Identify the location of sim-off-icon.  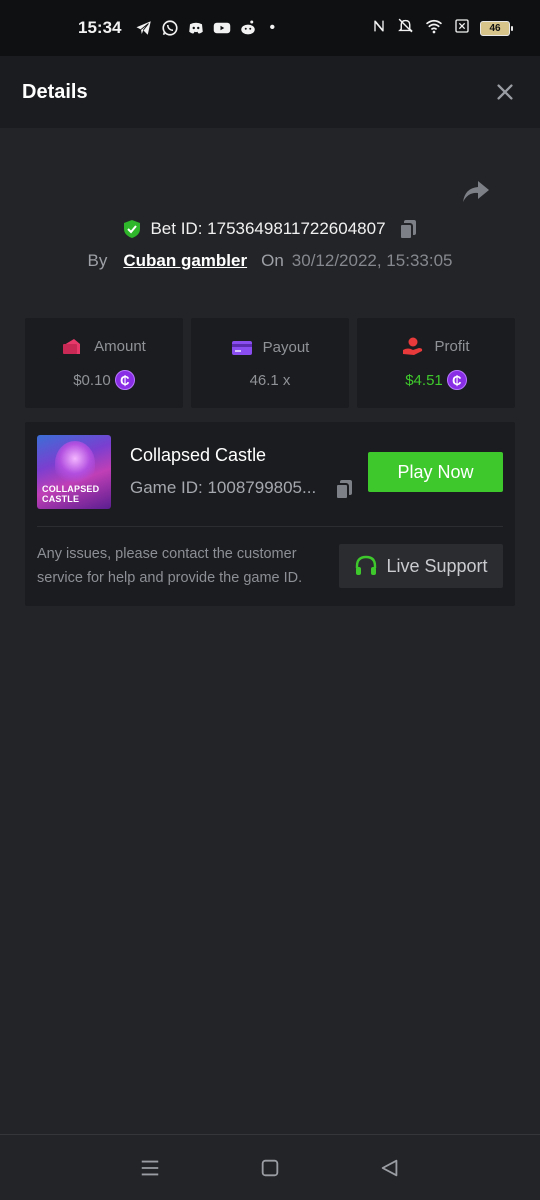
(462, 28).